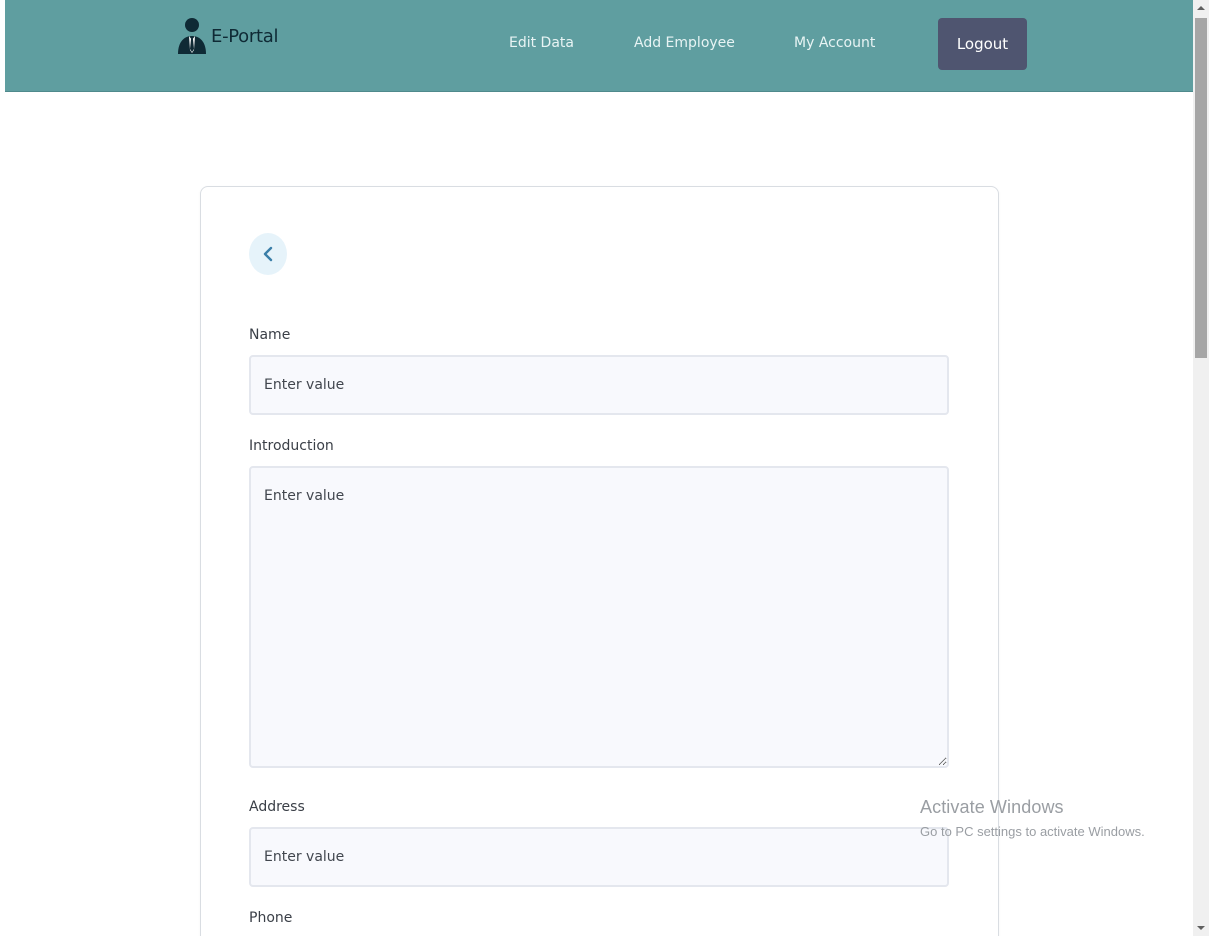  I want to click on nav-edit-data-link: Edit Data, so click(541, 43).